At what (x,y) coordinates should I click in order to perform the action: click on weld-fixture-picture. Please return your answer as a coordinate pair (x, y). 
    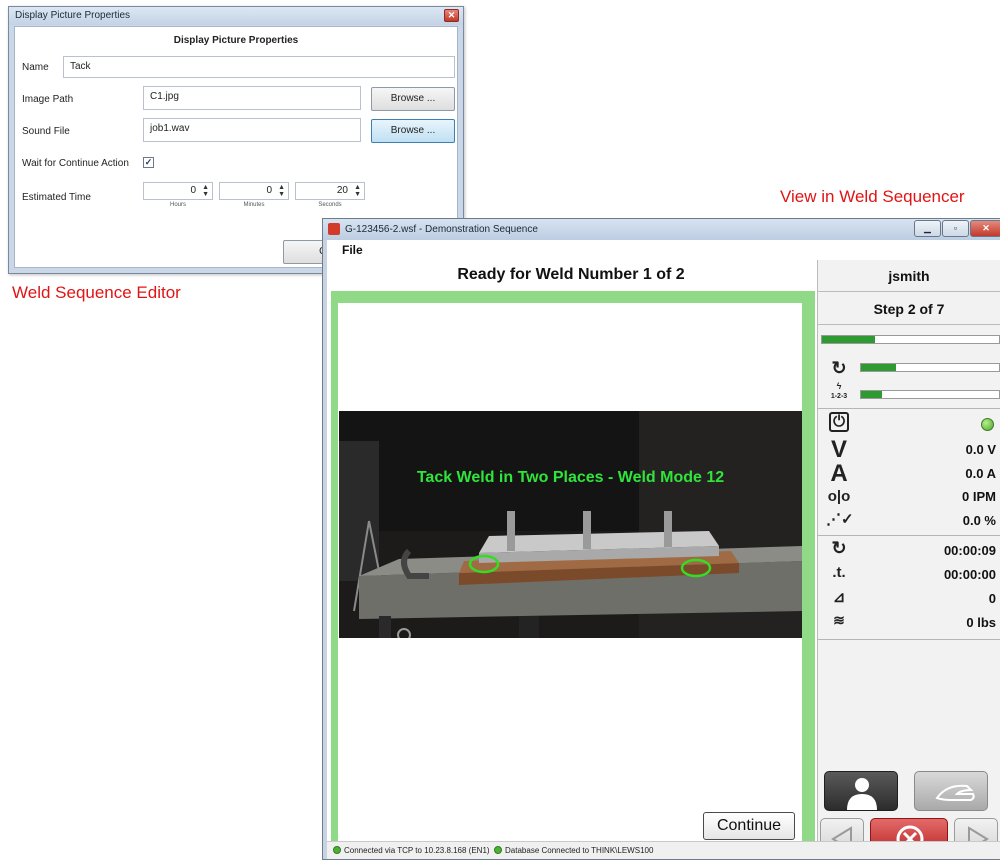
    Looking at the image, I should click on (570, 524).